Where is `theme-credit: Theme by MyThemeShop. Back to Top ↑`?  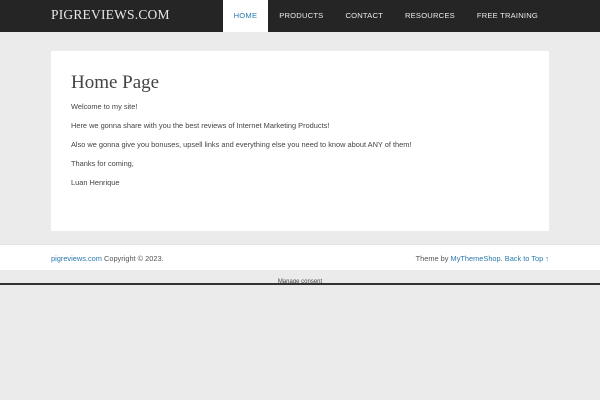 theme-credit: Theme by MyThemeShop. Back to Top ↑ is located at coordinates (482, 258).